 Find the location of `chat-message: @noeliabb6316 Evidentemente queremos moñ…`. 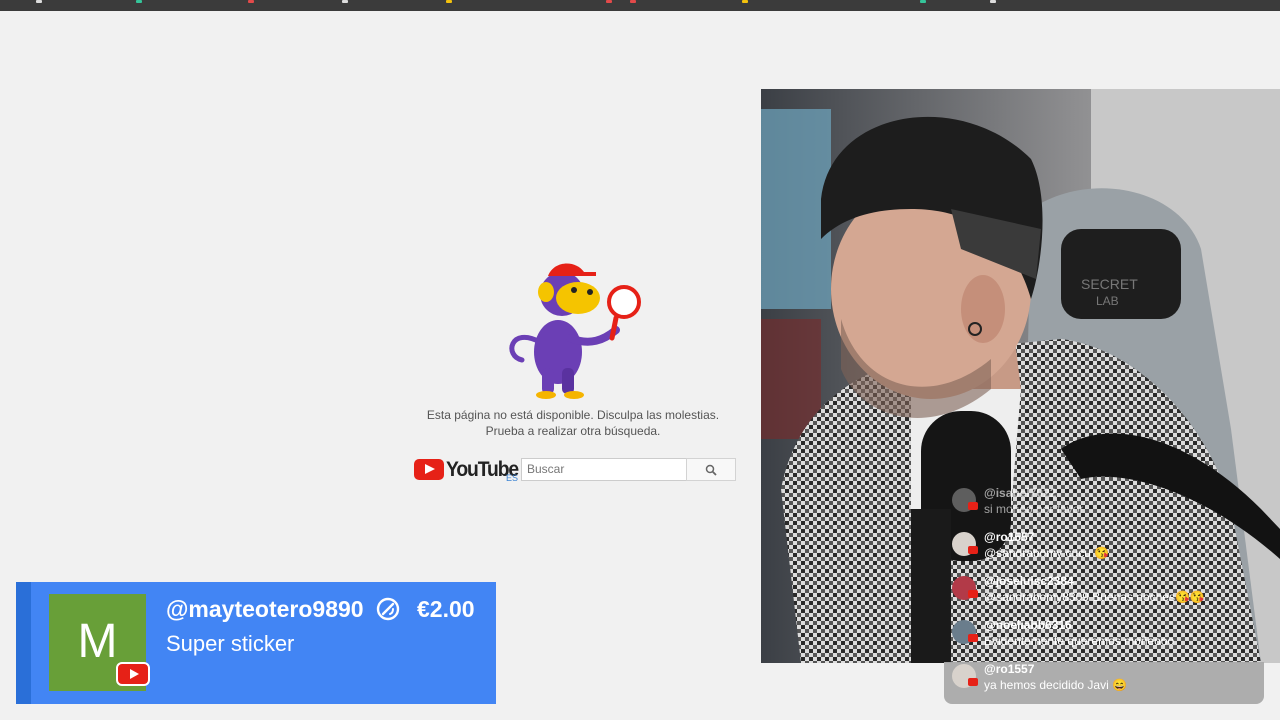

chat-message: @noeliabb6316 Evidentemente queremos moñ… is located at coordinates (1107, 636).